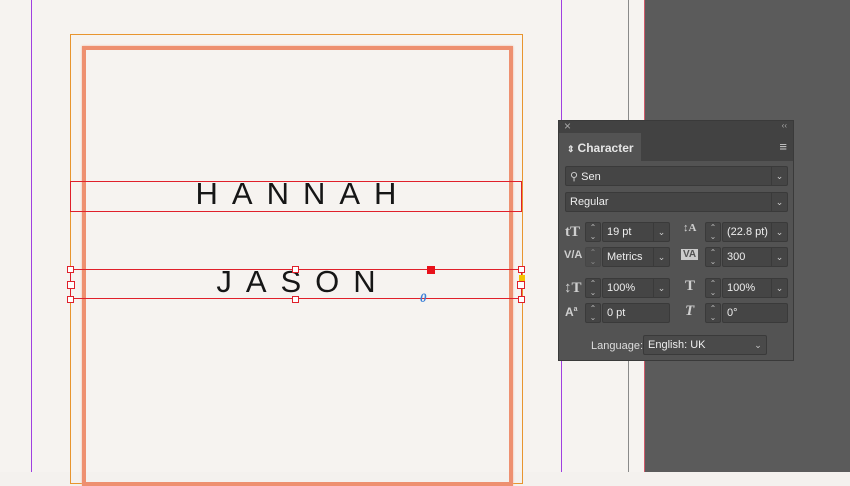 The height and width of the screenshot is (486, 850). What do you see at coordinates (784, 125) in the screenshot?
I see `collapse-icon: ‹‹` at bounding box center [784, 125].